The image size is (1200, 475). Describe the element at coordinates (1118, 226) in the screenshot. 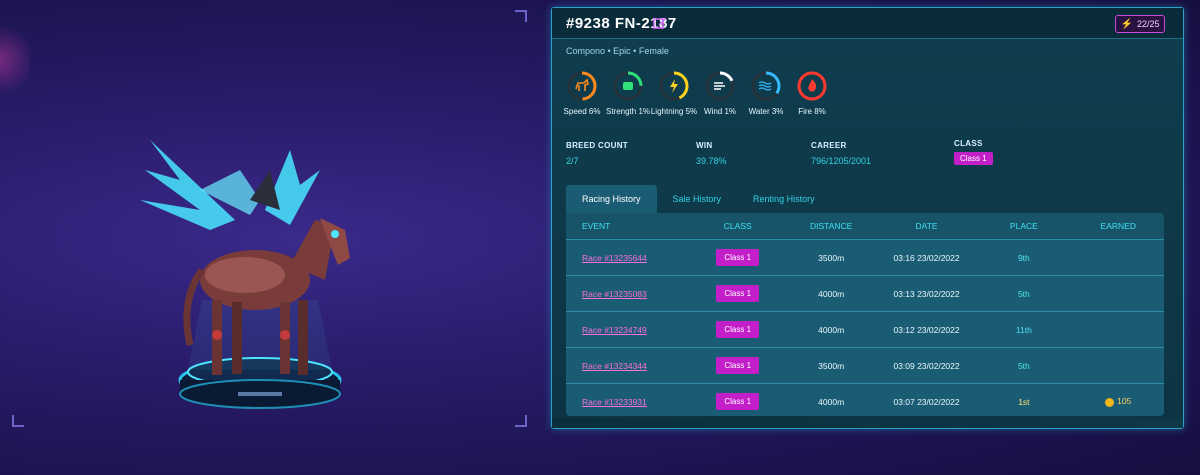

I see `header-earned: EARNED` at that location.